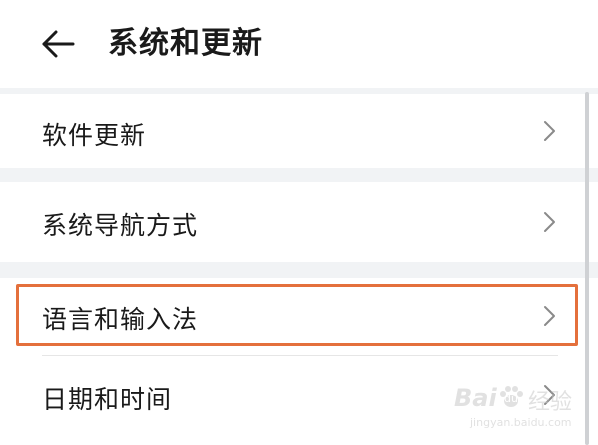  Describe the element at coordinates (120, 319) in the screenshot. I see `list-item-label: 语言和输入法` at that location.